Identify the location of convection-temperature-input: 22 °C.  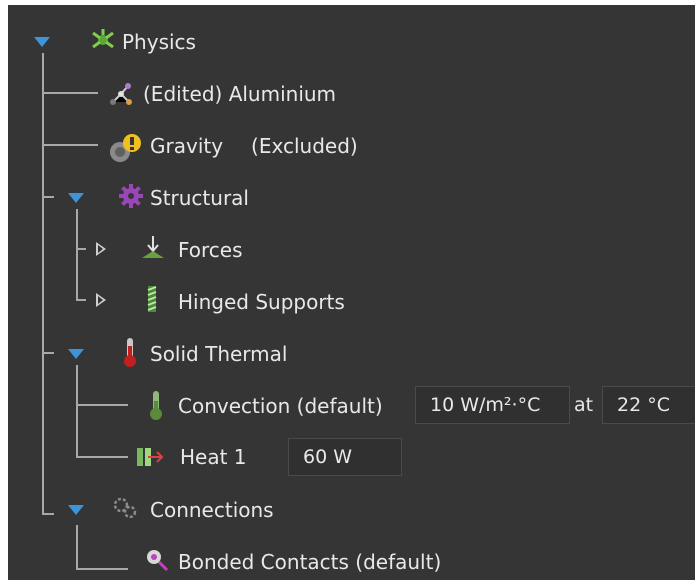
(648, 405).